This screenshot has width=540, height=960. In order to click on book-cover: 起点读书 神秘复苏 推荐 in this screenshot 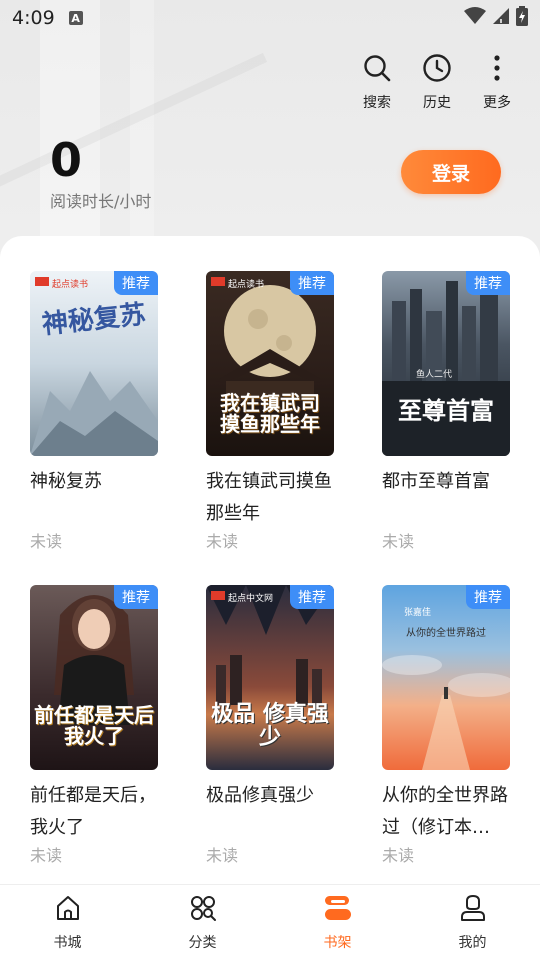, I will do `click(94, 363)`.